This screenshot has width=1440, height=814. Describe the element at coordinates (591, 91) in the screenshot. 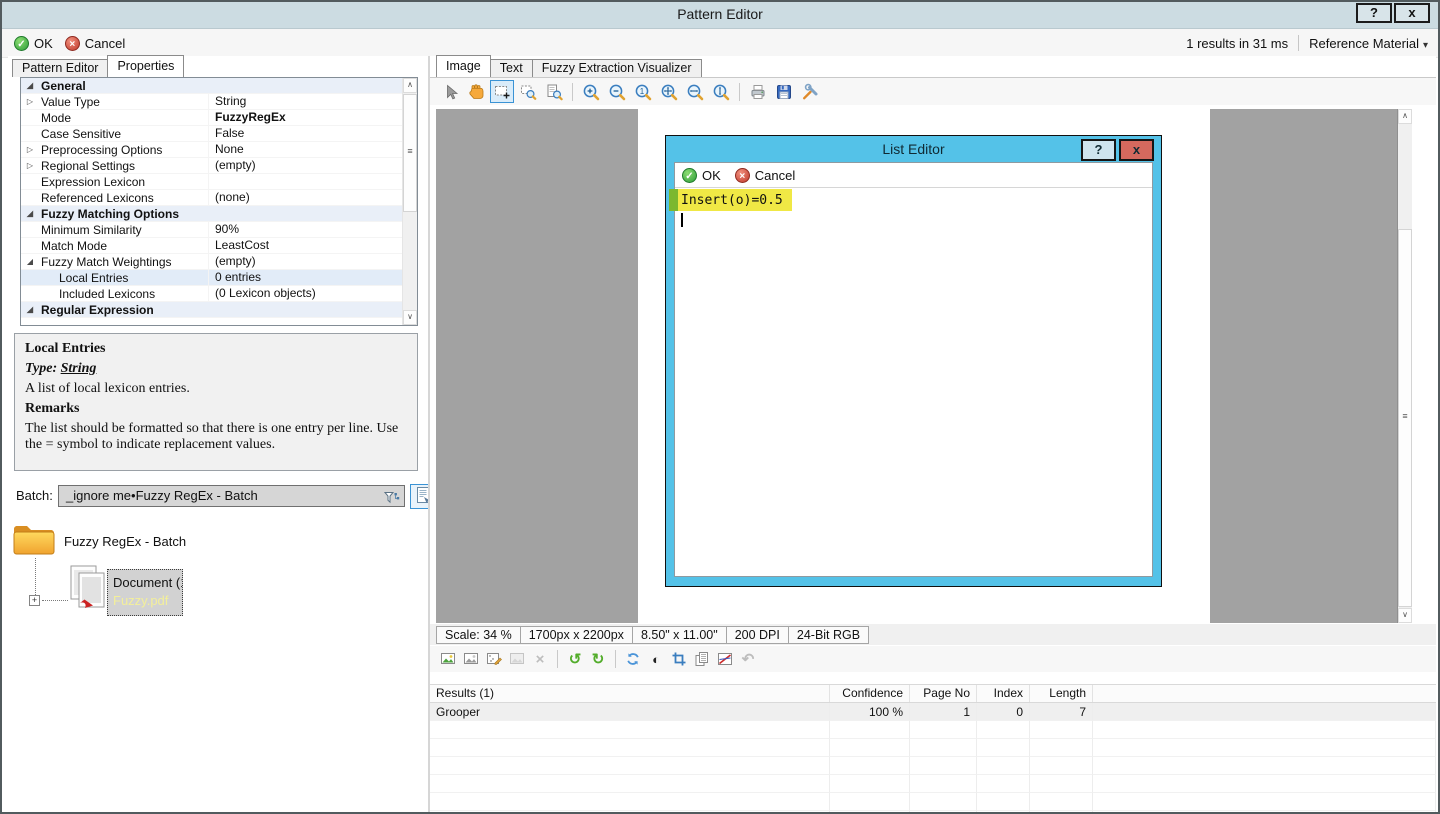

I see `zoom-in-icon` at that location.